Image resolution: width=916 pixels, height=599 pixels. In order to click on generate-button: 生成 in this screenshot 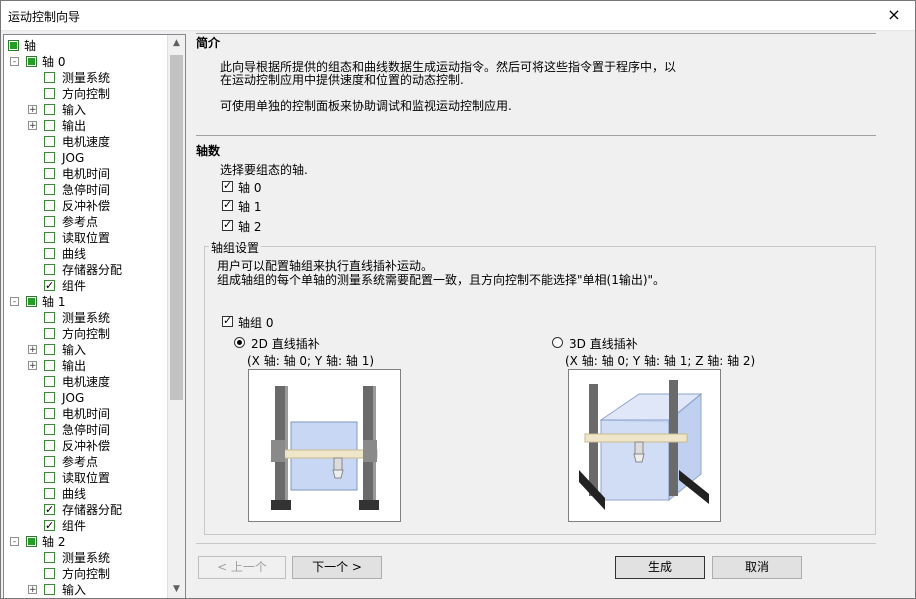, I will do `click(660, 567)`.